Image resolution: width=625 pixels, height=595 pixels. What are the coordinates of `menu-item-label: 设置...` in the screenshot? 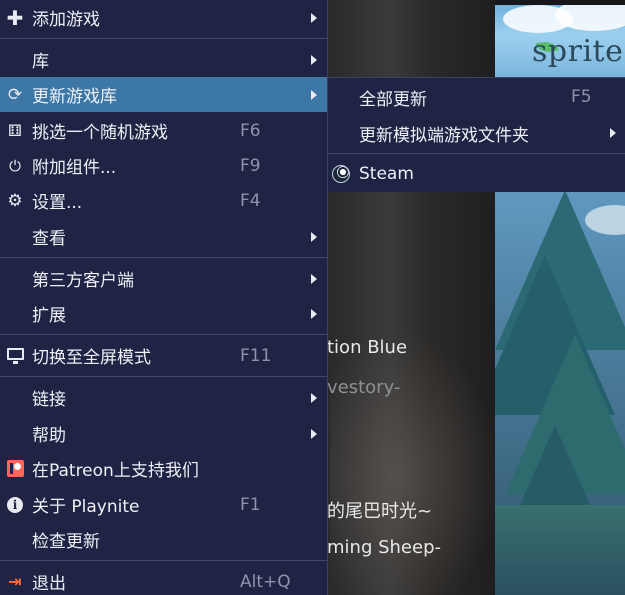 It's located at (57, 203).